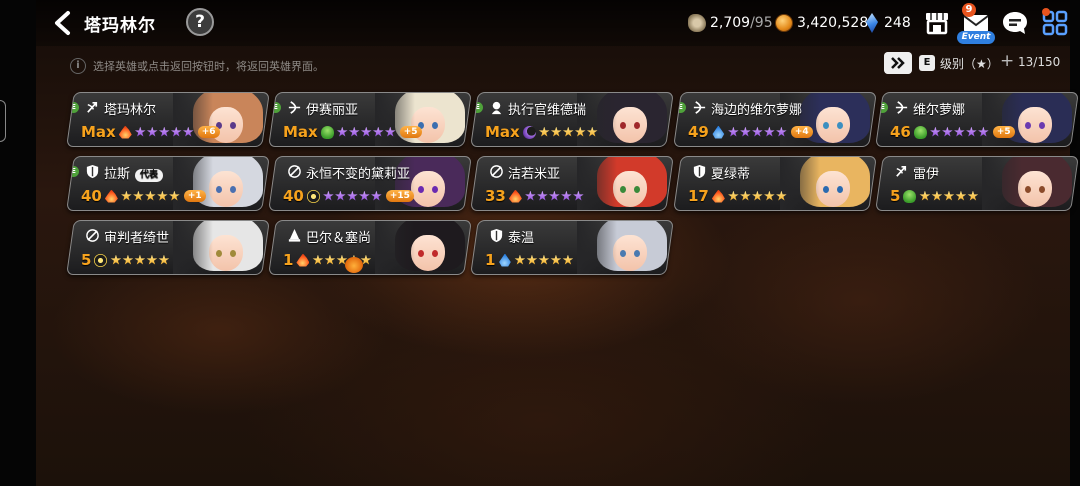 The width and height of the screenshot is (1080, 486). Describe the element at coordinates (62, 23) in the screenshot. I see `back-arrow-icon` at that location.